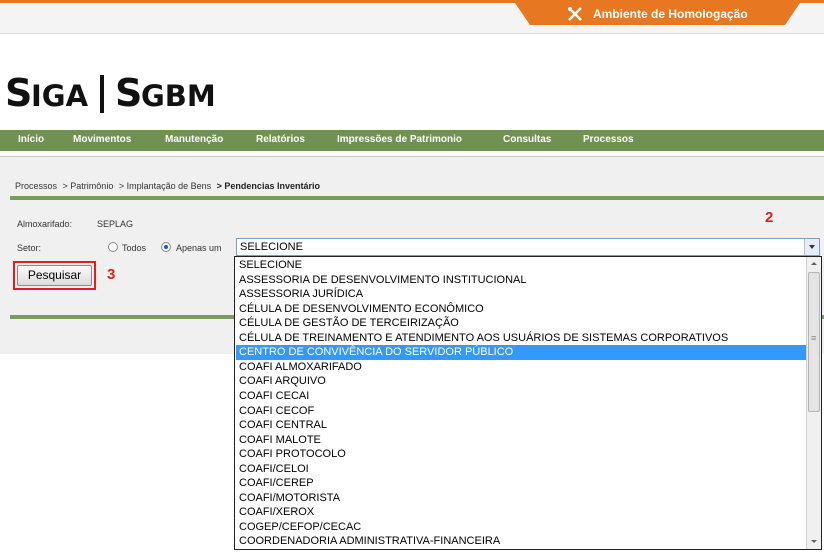  What do you see at coordinates (521, 265) in the screenshot?
I see `dropdown-option: SELECIONE` at bounding box center [521, 265].